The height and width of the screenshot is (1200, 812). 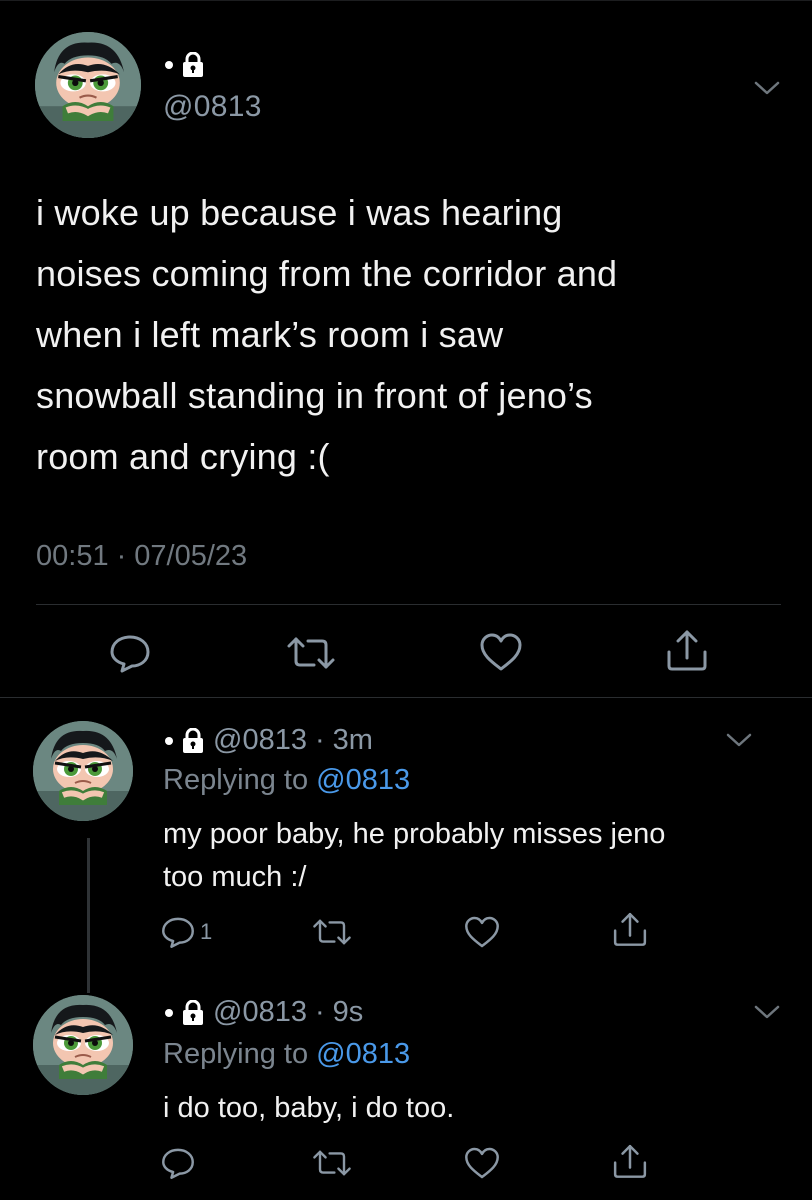 What do you see at coordinates (191, 556) in the screenshot?
I see `tweet-date: 07/05/23` at bounding box center [191, 556].